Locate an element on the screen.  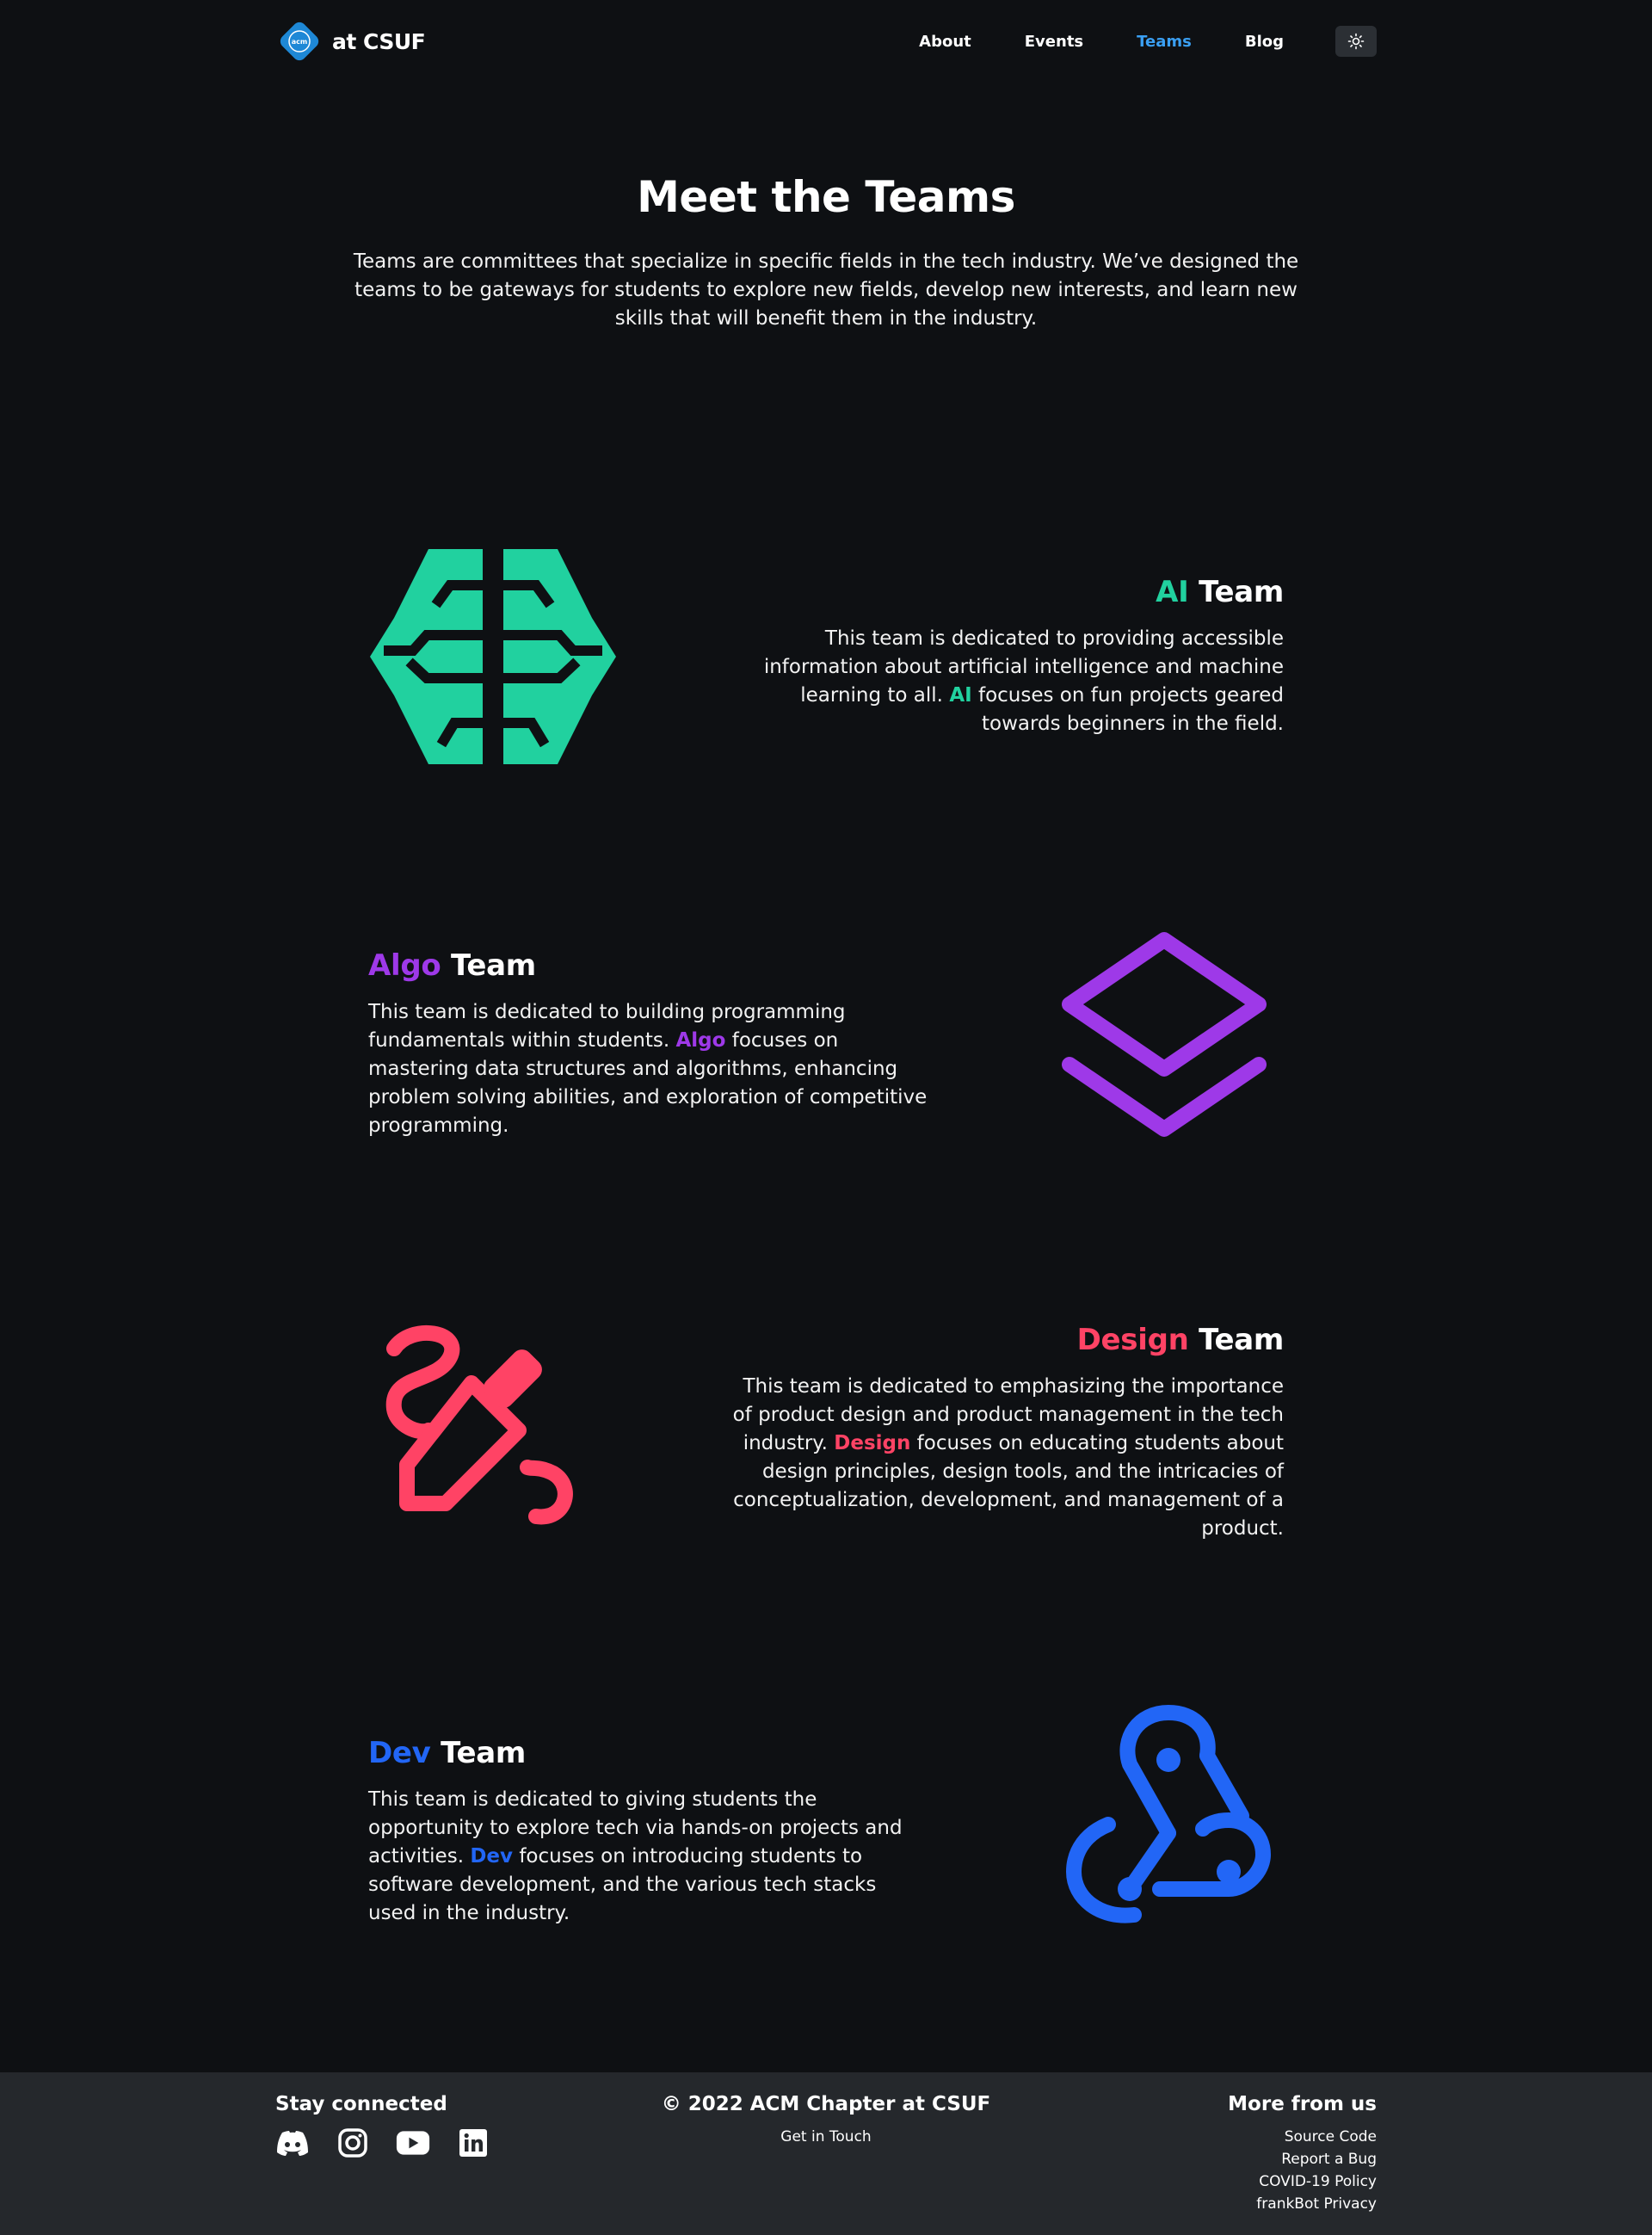
nav-link-blog: Blog is located at coordinates (1264, 42).